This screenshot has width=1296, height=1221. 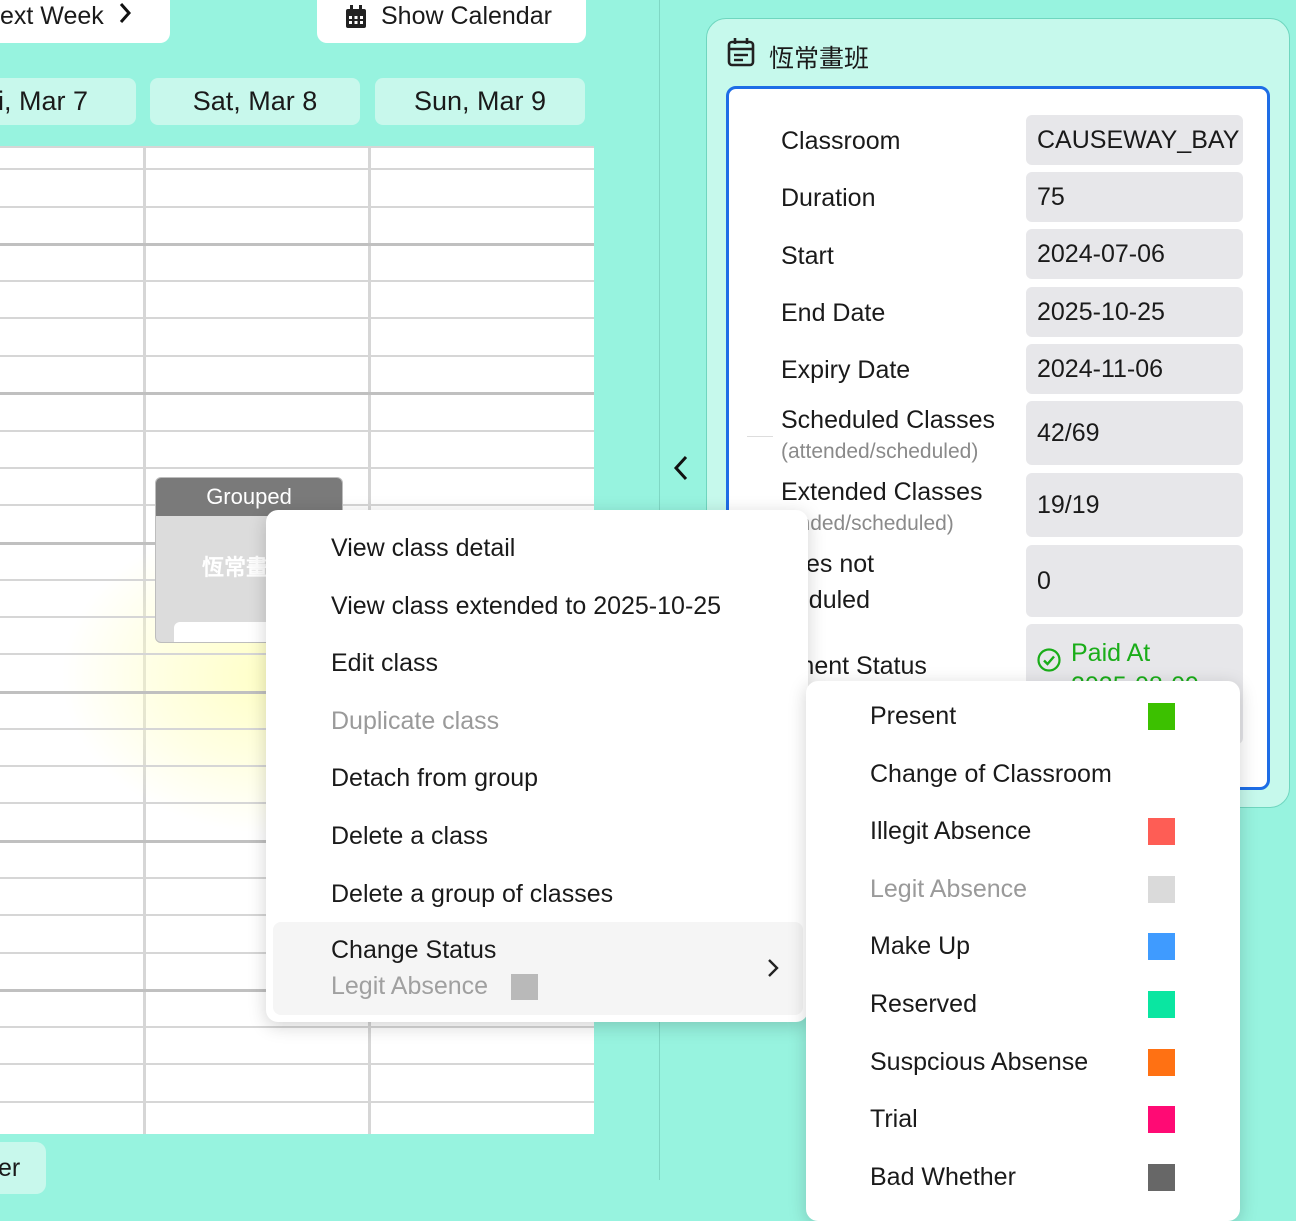 I want to click on duration-label: Duration, so click(x=828, y=198).